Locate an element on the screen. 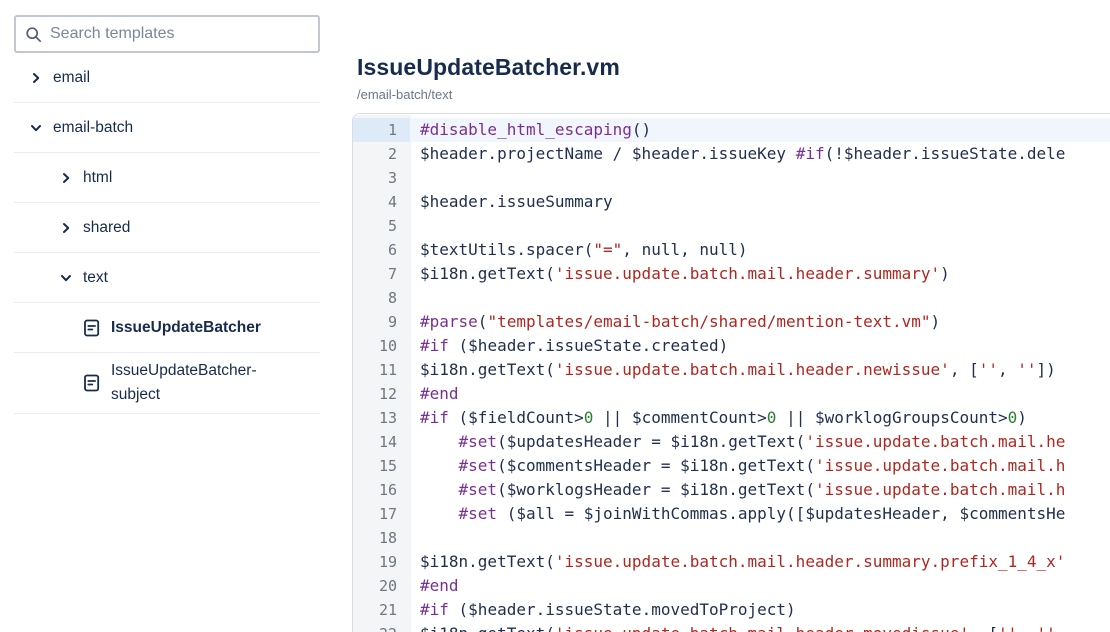  line-number: 19 is located at coordinates (381, 562).